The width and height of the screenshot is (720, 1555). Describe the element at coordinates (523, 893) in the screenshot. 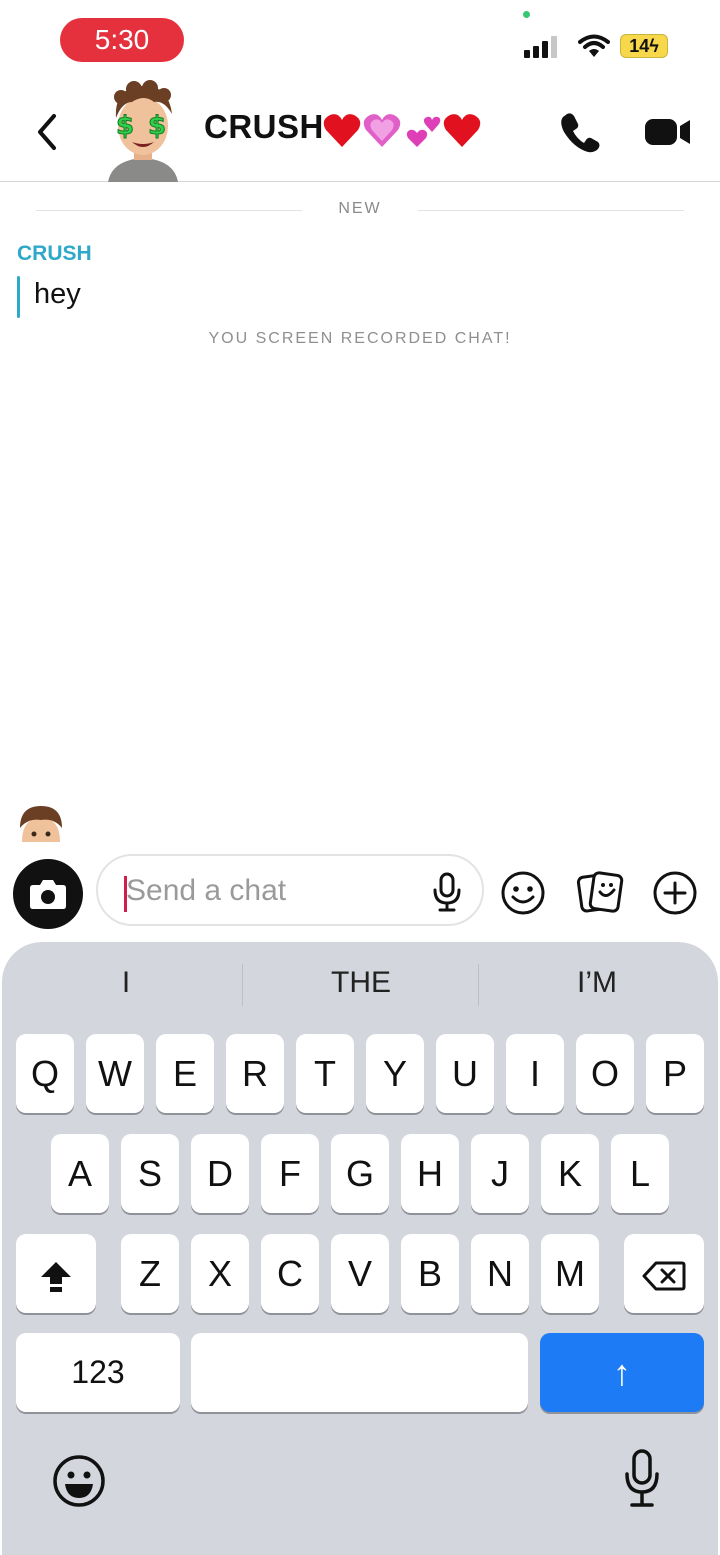

I see `emoji-icon` at that location.